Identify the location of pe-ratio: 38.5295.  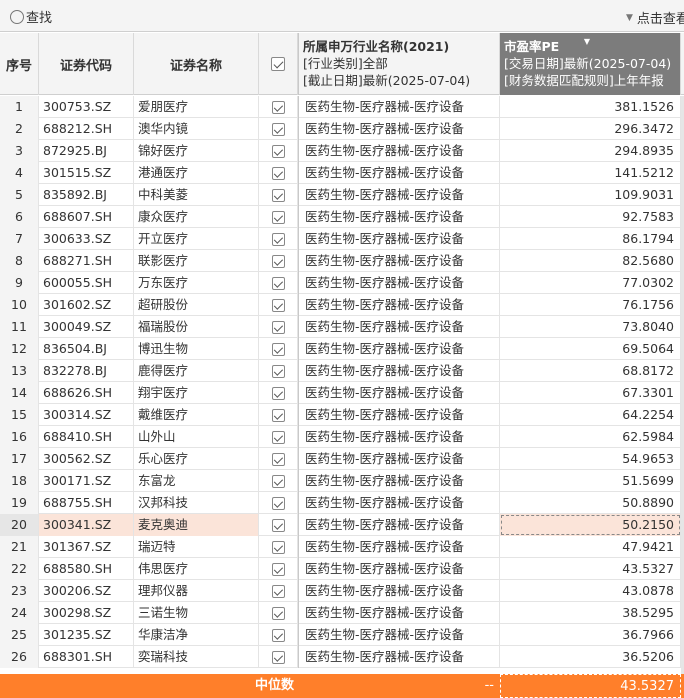
(590, 613).